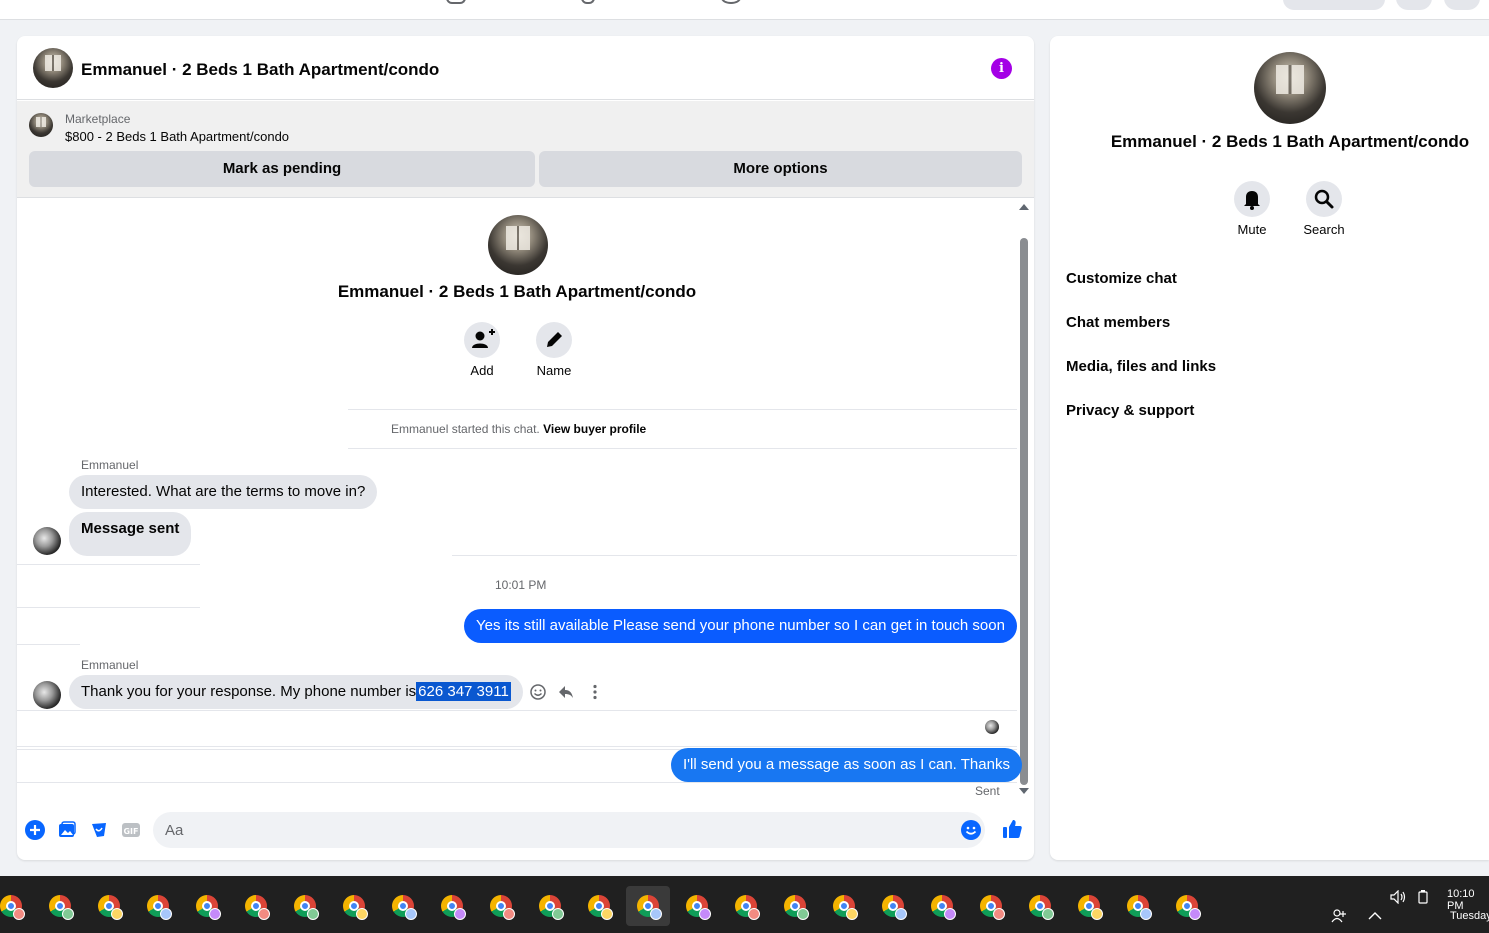 This screenshot has height=933, width=1489. What do you see at coordinates (1141, 366) in the screenshot?
I see `media-files-links-item: Media, files and links` at bounding box center [1141, 366].